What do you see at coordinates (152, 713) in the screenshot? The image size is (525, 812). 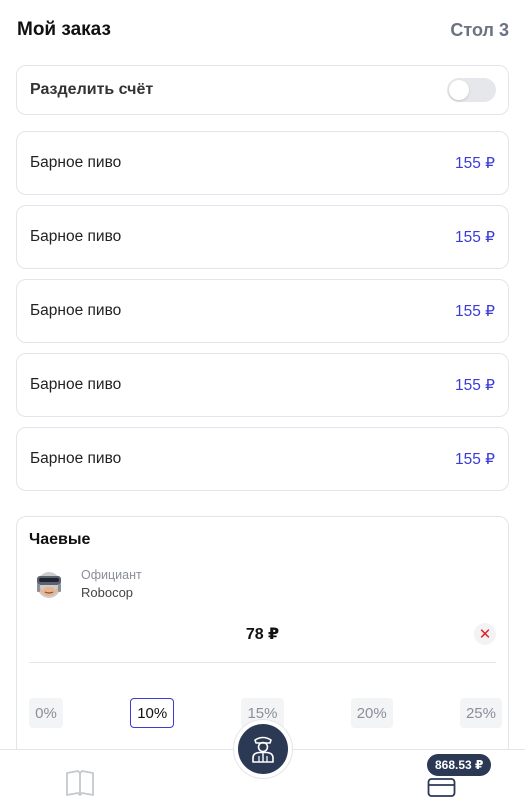 I see `tip-option-10: 10%` at bounding box center [152, 713].